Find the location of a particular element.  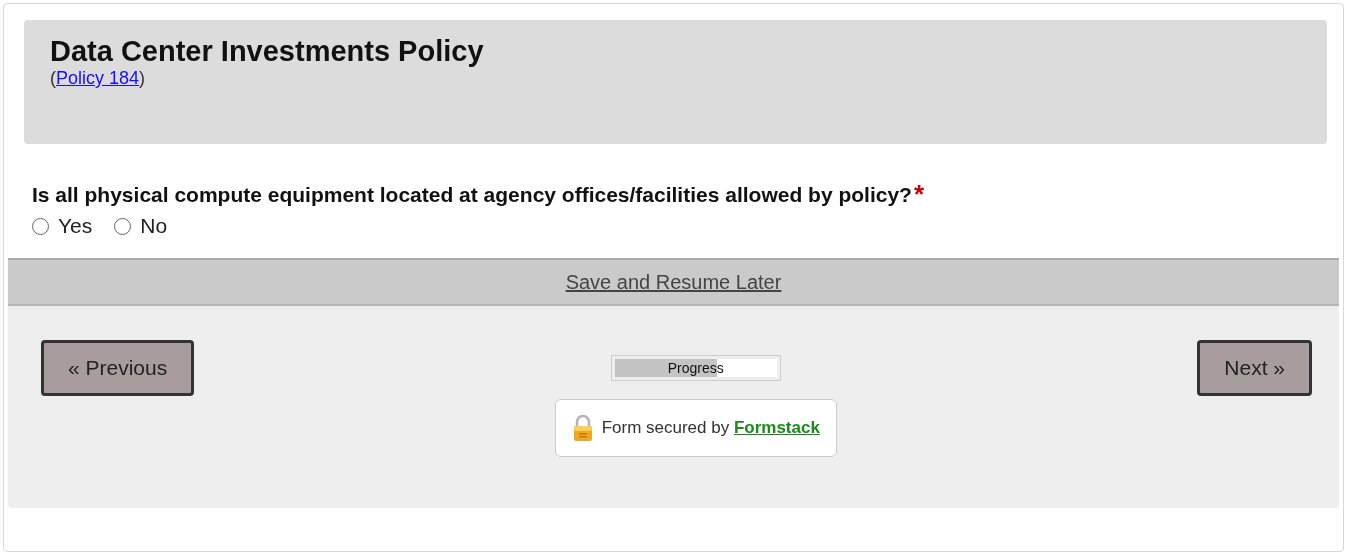

previous-button: « Previous is located at coordinates (118, 368).